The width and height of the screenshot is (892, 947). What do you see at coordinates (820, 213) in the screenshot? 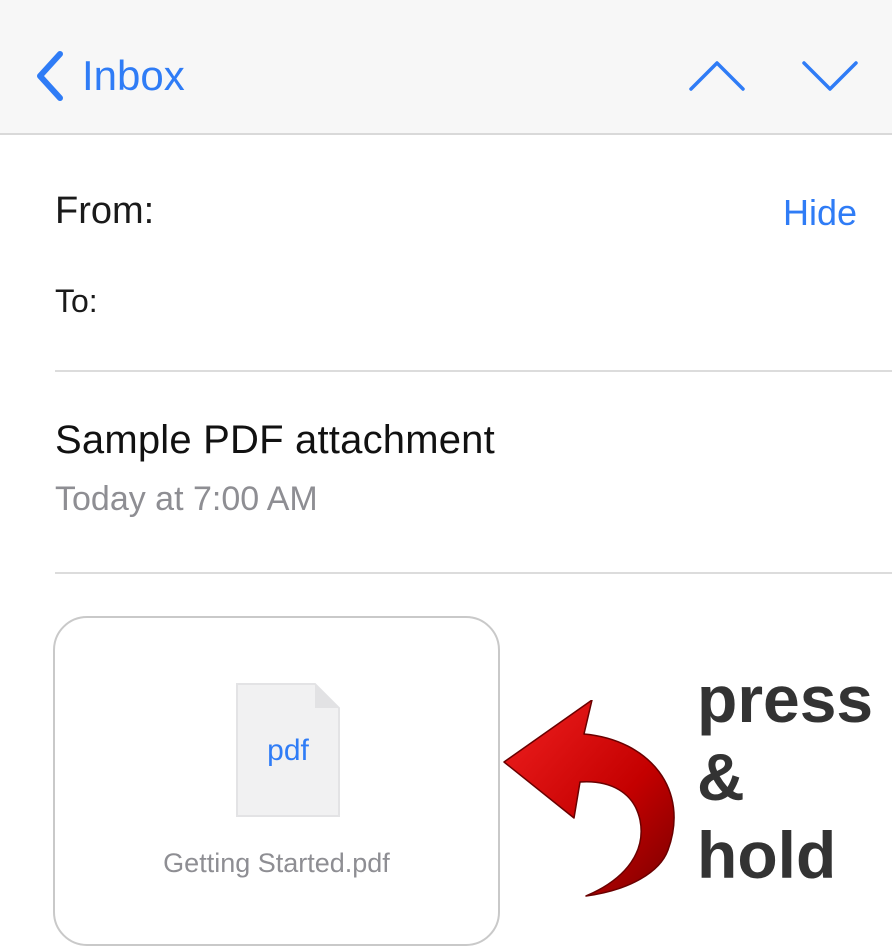
I see `hide-details-button: Hide` at bounding box center [820, 213].